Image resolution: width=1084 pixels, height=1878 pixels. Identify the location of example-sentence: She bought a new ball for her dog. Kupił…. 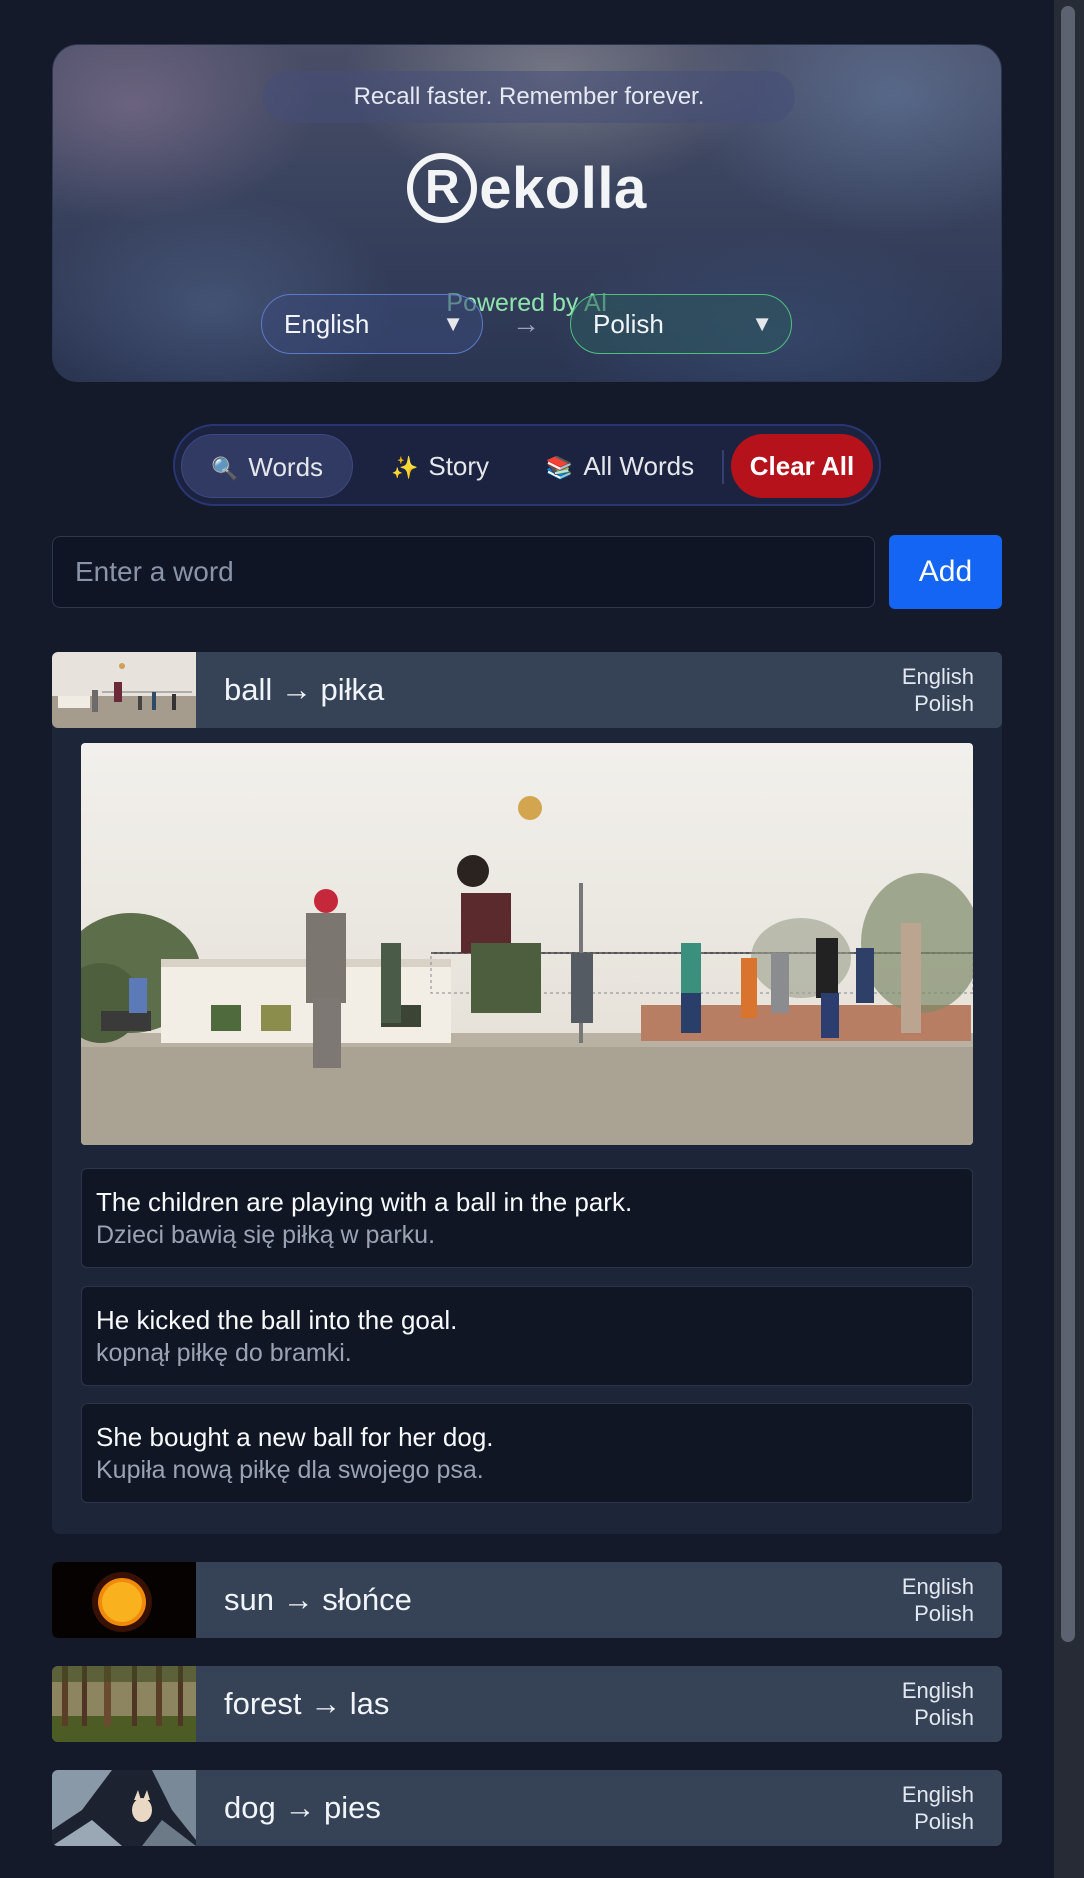
(527, 1453).